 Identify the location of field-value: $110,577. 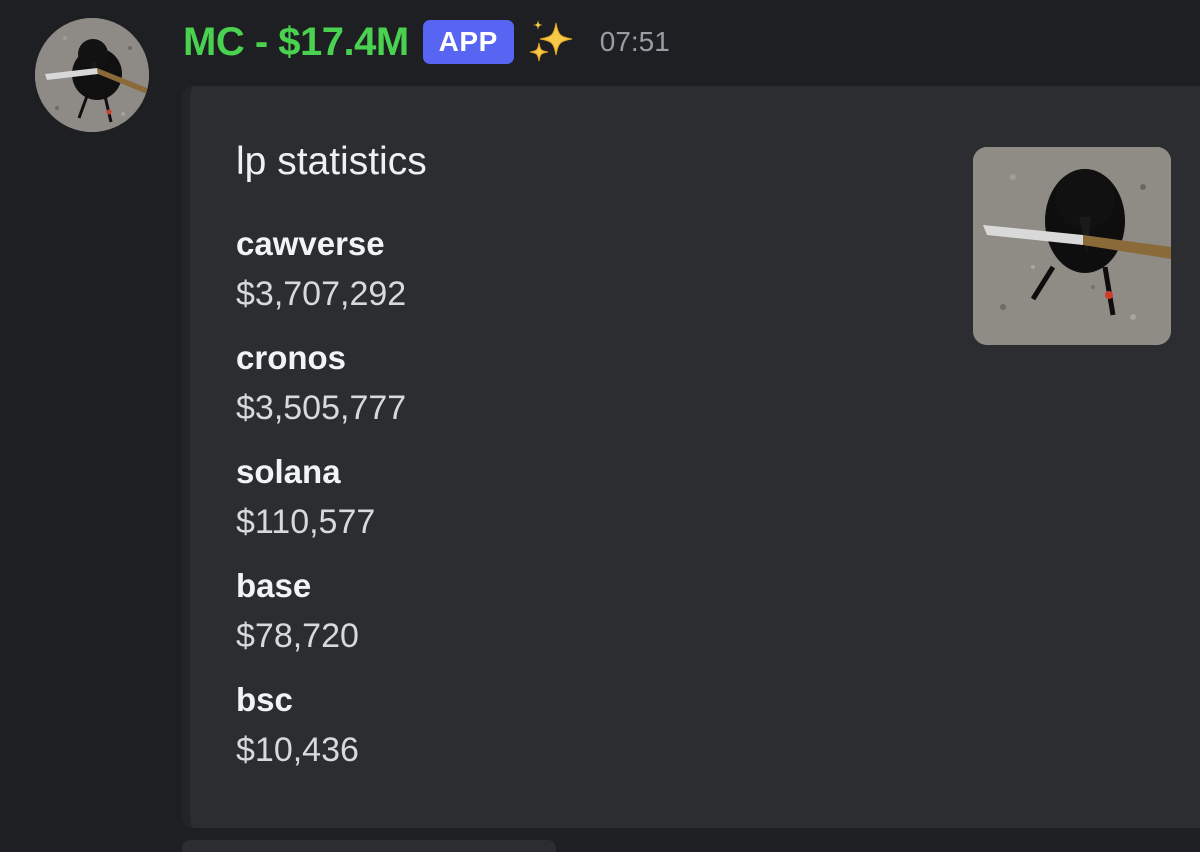
(306, 522).